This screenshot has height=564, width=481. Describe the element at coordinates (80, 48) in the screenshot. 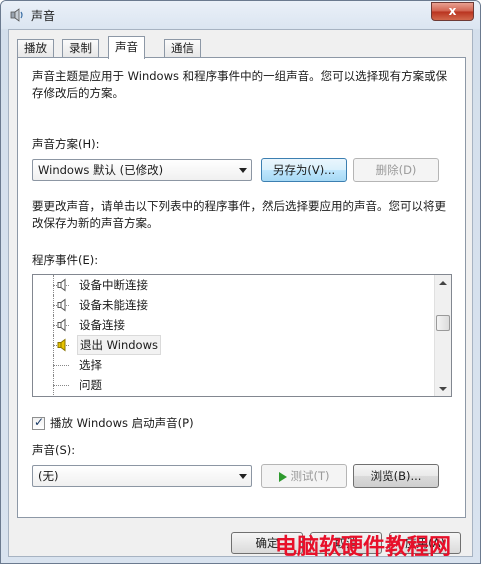

I see `tab-recording: 录制` at that location.